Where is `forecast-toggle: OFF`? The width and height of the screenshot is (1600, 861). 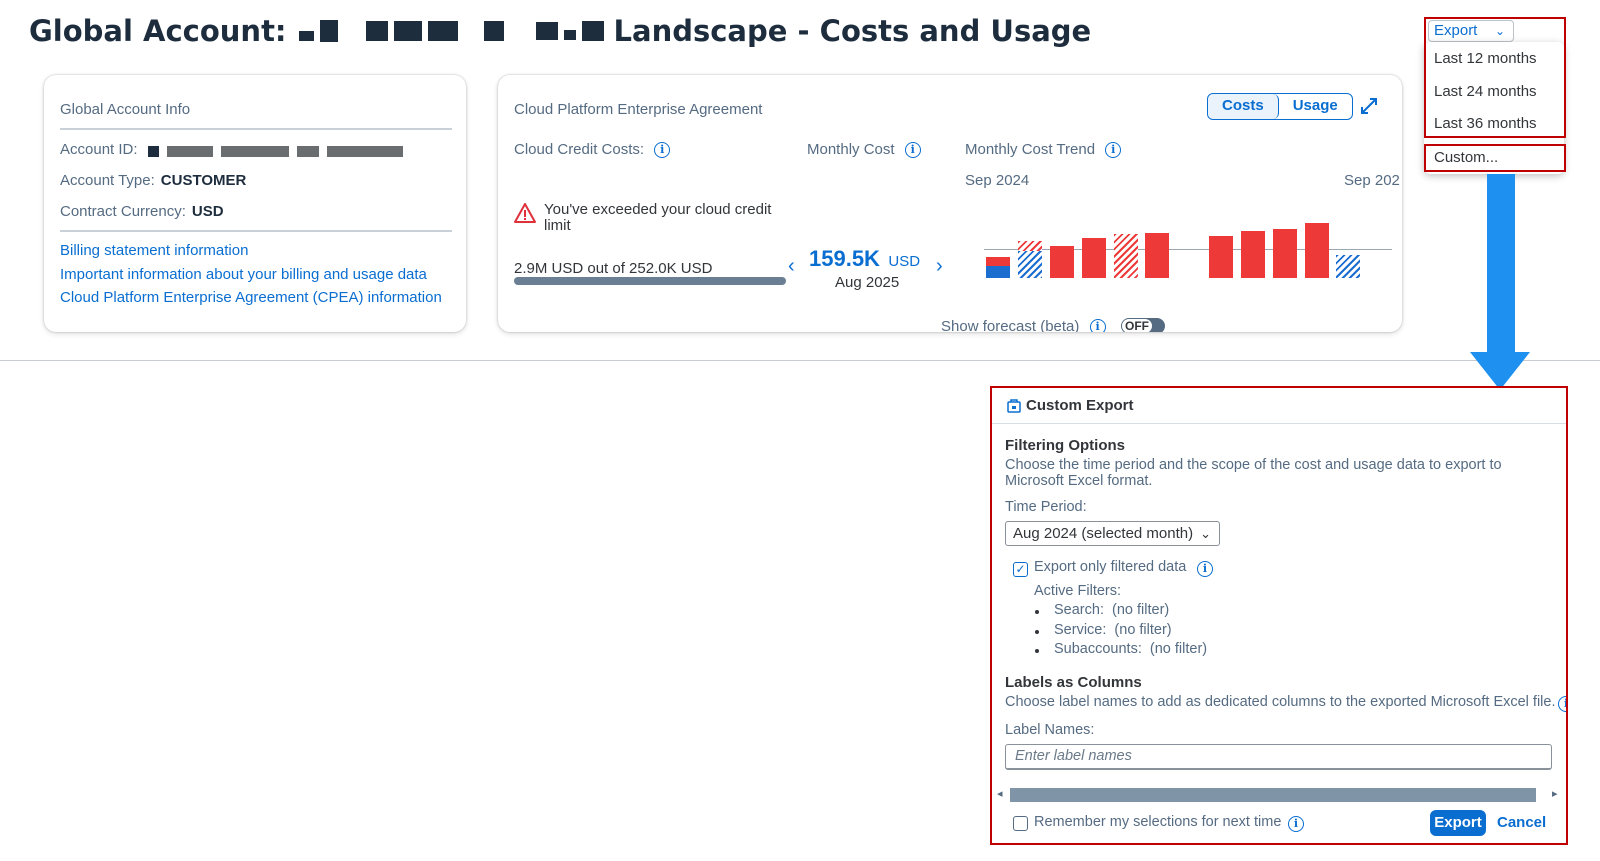
forecast-toggle: OFF is located at coordinates (1143, 325).